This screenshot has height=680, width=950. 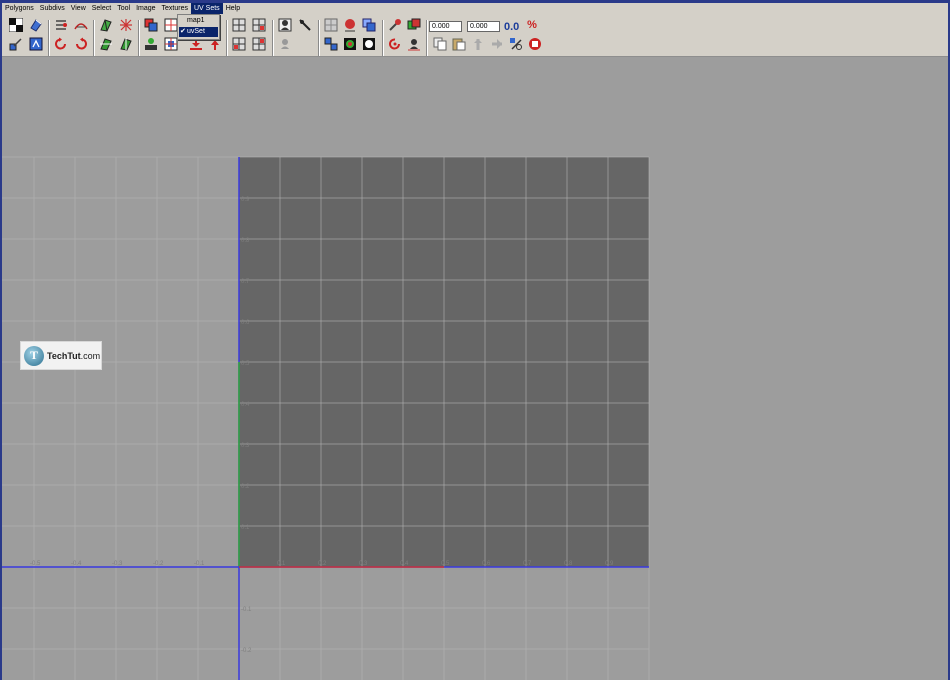 I want to click on v-tick-label: 0.2, so click(x=245, y=487).